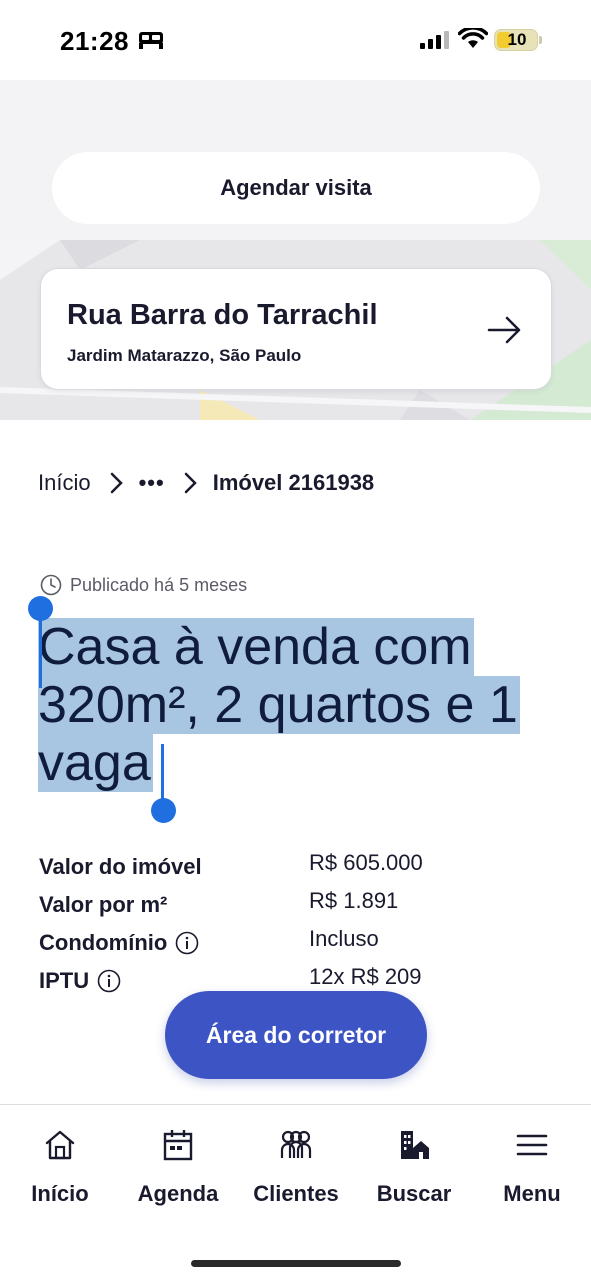  I want to click on title-line-2: 320m², 2 quartos e 1, so click(279, 705).